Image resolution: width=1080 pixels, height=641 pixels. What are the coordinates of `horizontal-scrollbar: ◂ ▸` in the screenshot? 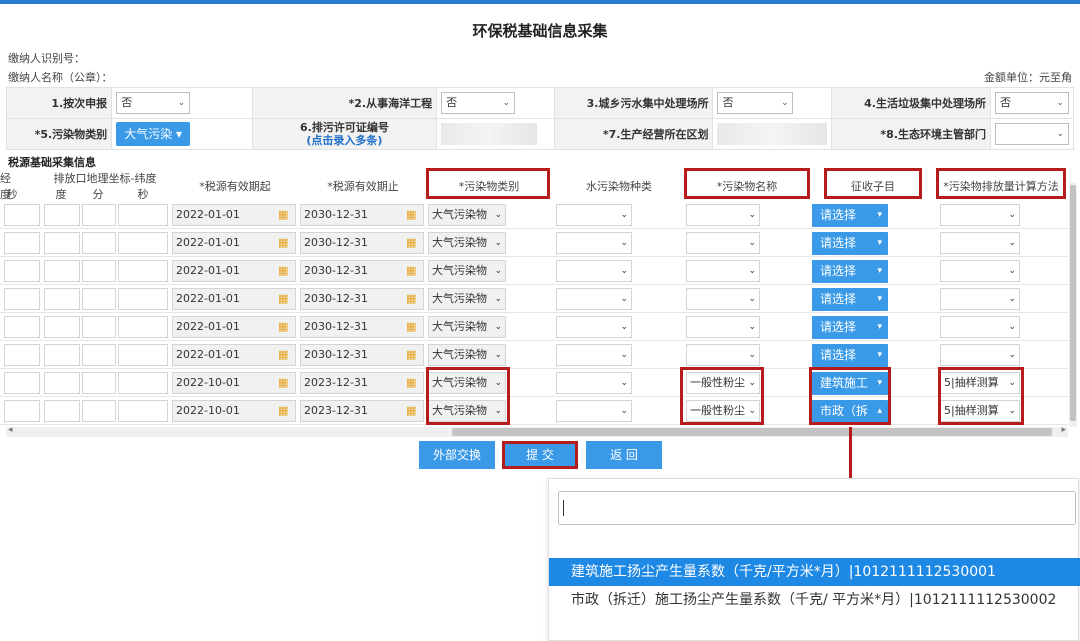 It's located at (537, 431).